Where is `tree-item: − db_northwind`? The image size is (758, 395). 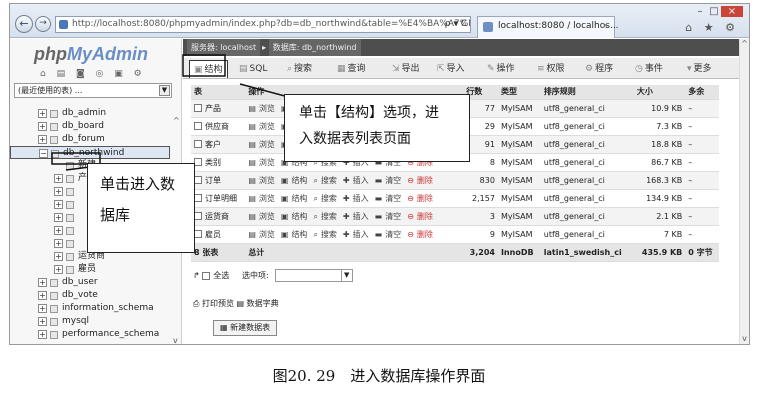
tree-item: − db_northwind is located at coordinates (90, 152).